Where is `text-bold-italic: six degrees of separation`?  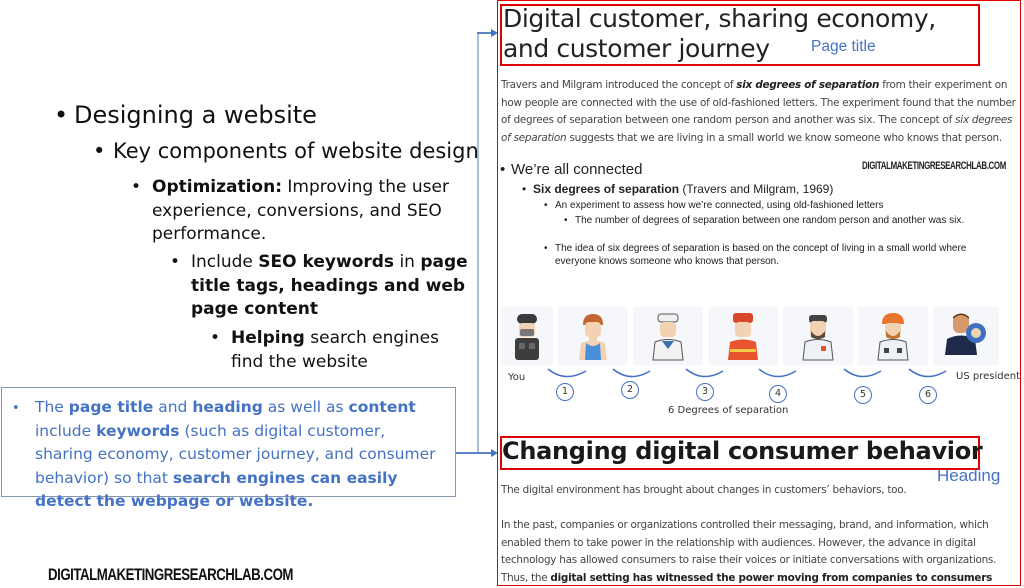
text-bold-italic: six degrees of separation is located at coordinates (808, 85).